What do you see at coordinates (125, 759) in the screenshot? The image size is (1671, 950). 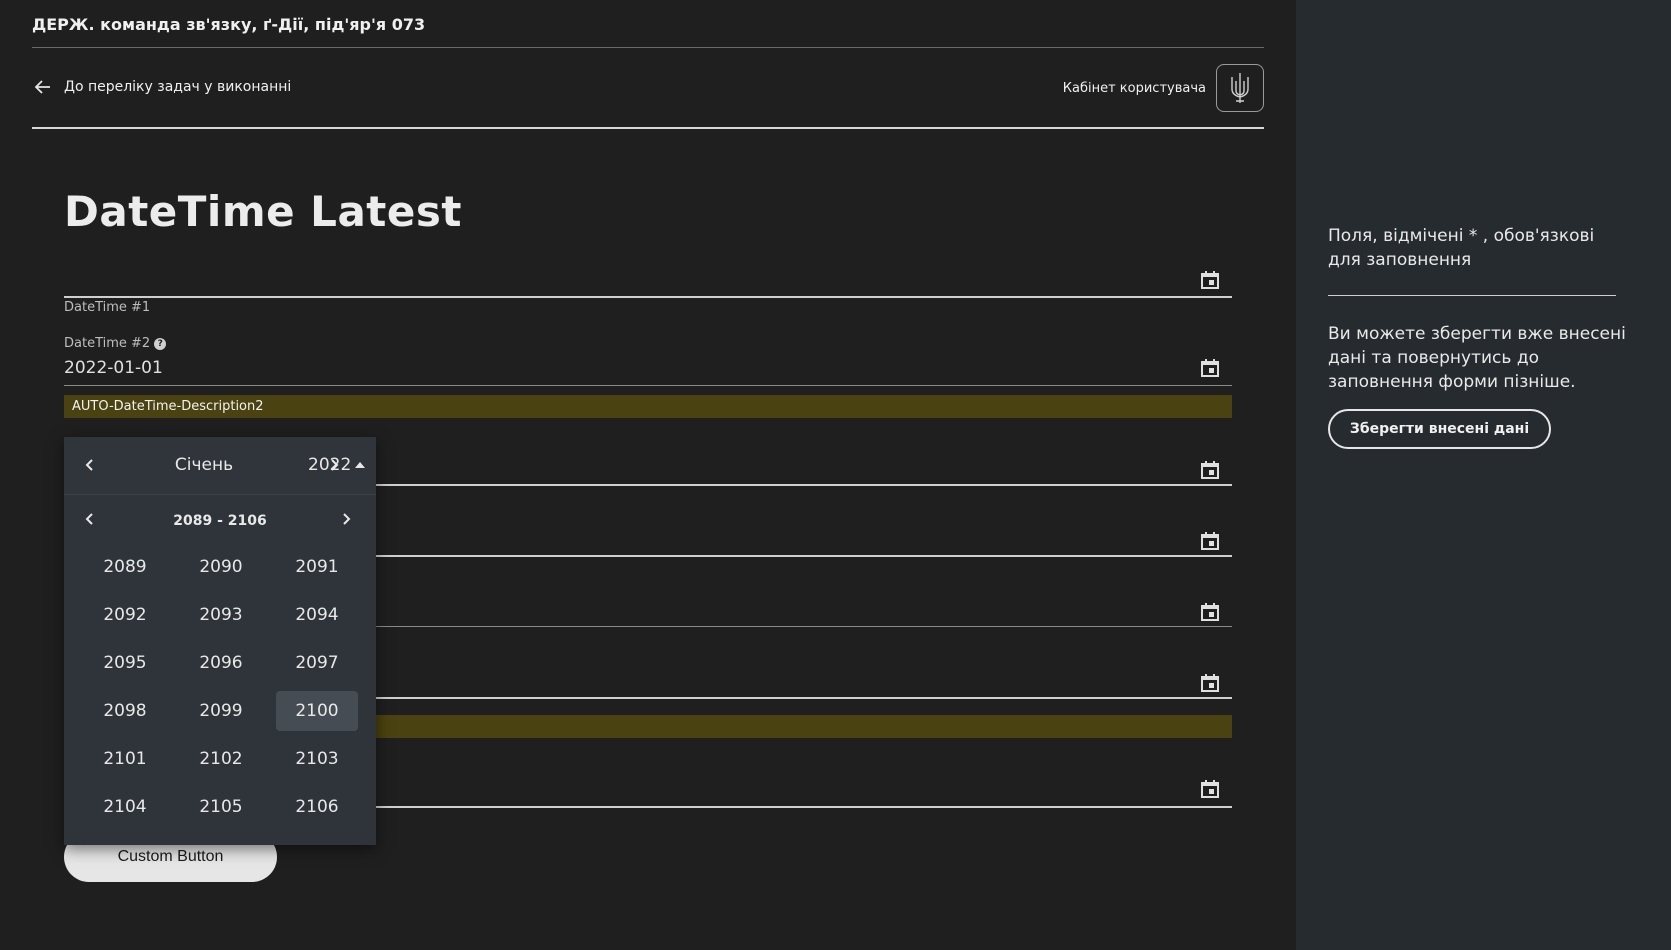 I see `year-option: 2101` at bounding box center [125, 759].